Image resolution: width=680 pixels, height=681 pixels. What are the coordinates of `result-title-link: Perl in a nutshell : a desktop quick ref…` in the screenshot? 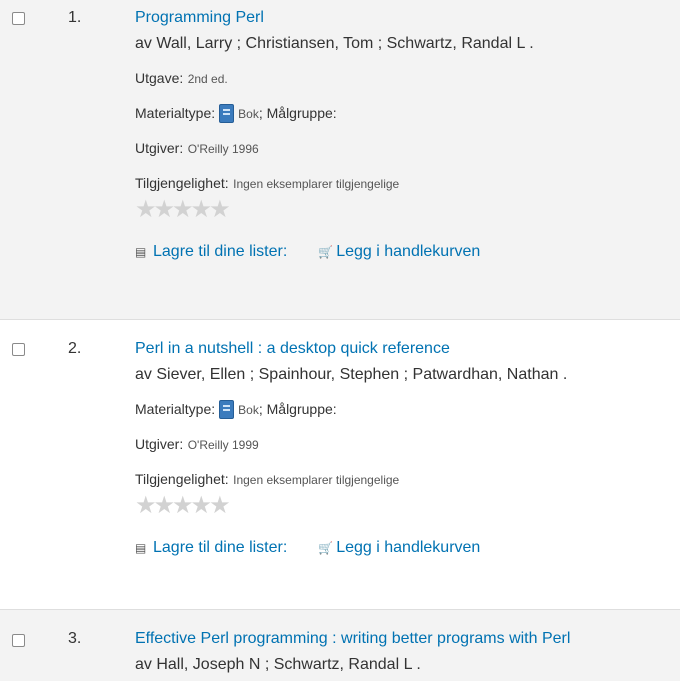 It's located at (407, 349).